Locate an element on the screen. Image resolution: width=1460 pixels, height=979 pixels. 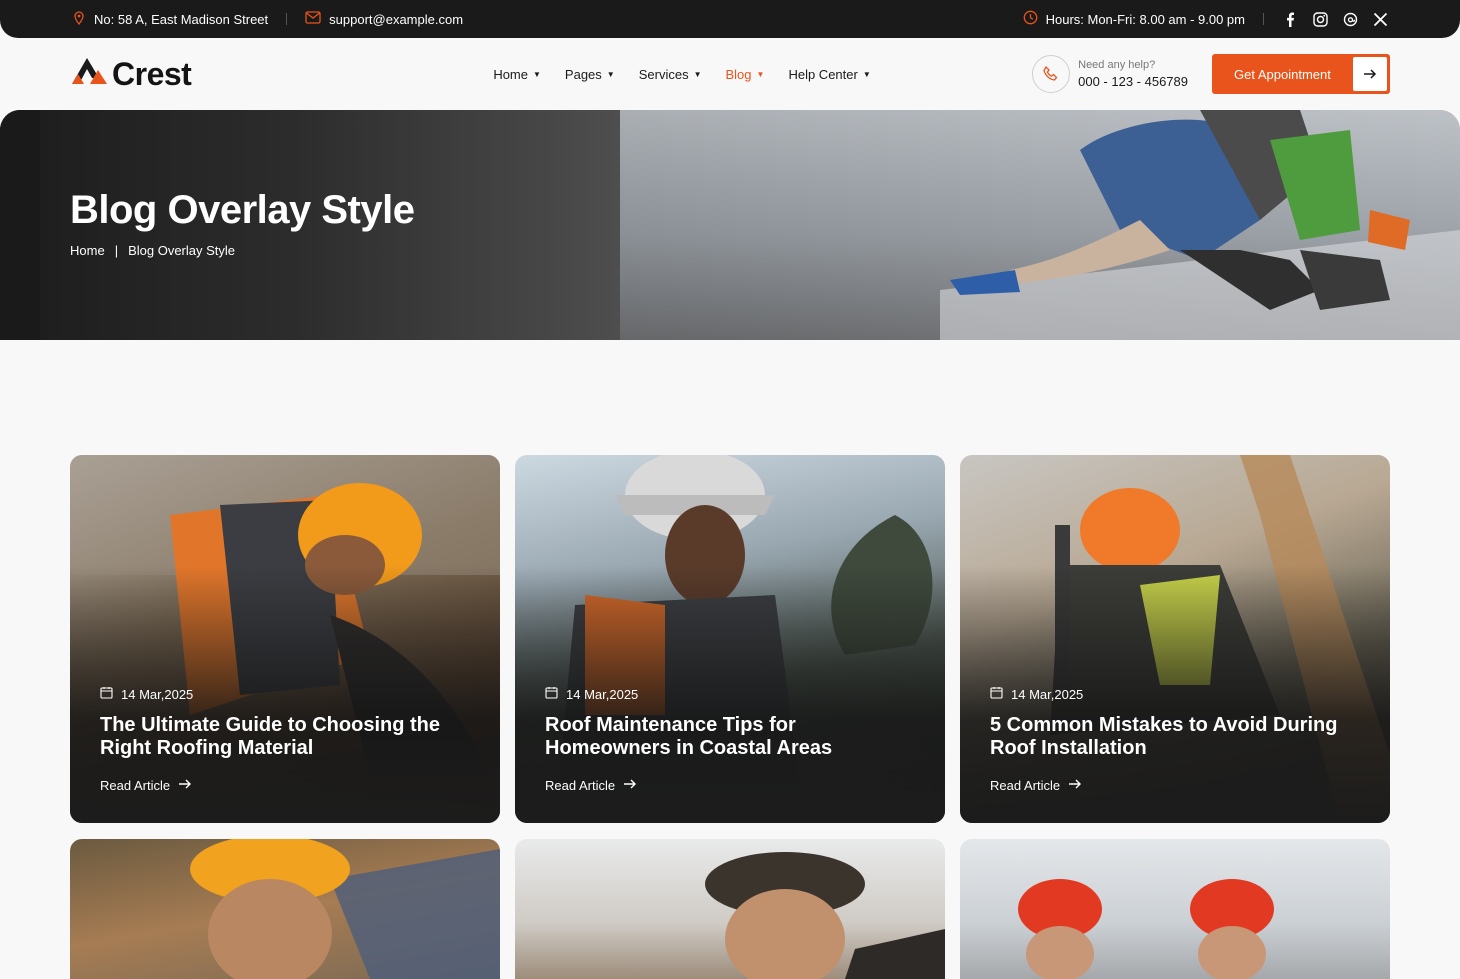
get-appointment-button: Get Appointment is located at coordinates (1301, 74).